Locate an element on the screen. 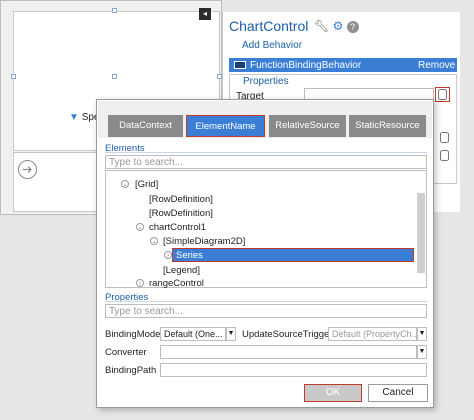  binding-editor-button is located at coordinates (442, 94).